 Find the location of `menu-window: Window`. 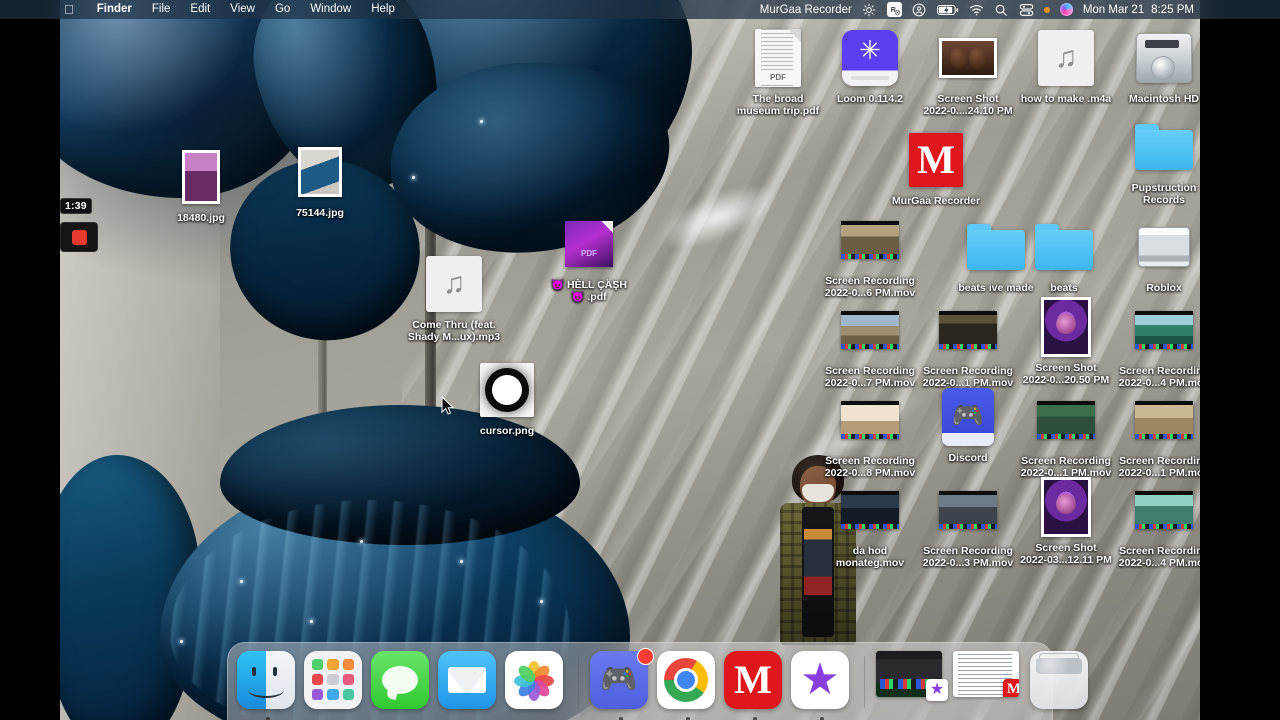

menu-window: Window is located at coordinates (330, 9).